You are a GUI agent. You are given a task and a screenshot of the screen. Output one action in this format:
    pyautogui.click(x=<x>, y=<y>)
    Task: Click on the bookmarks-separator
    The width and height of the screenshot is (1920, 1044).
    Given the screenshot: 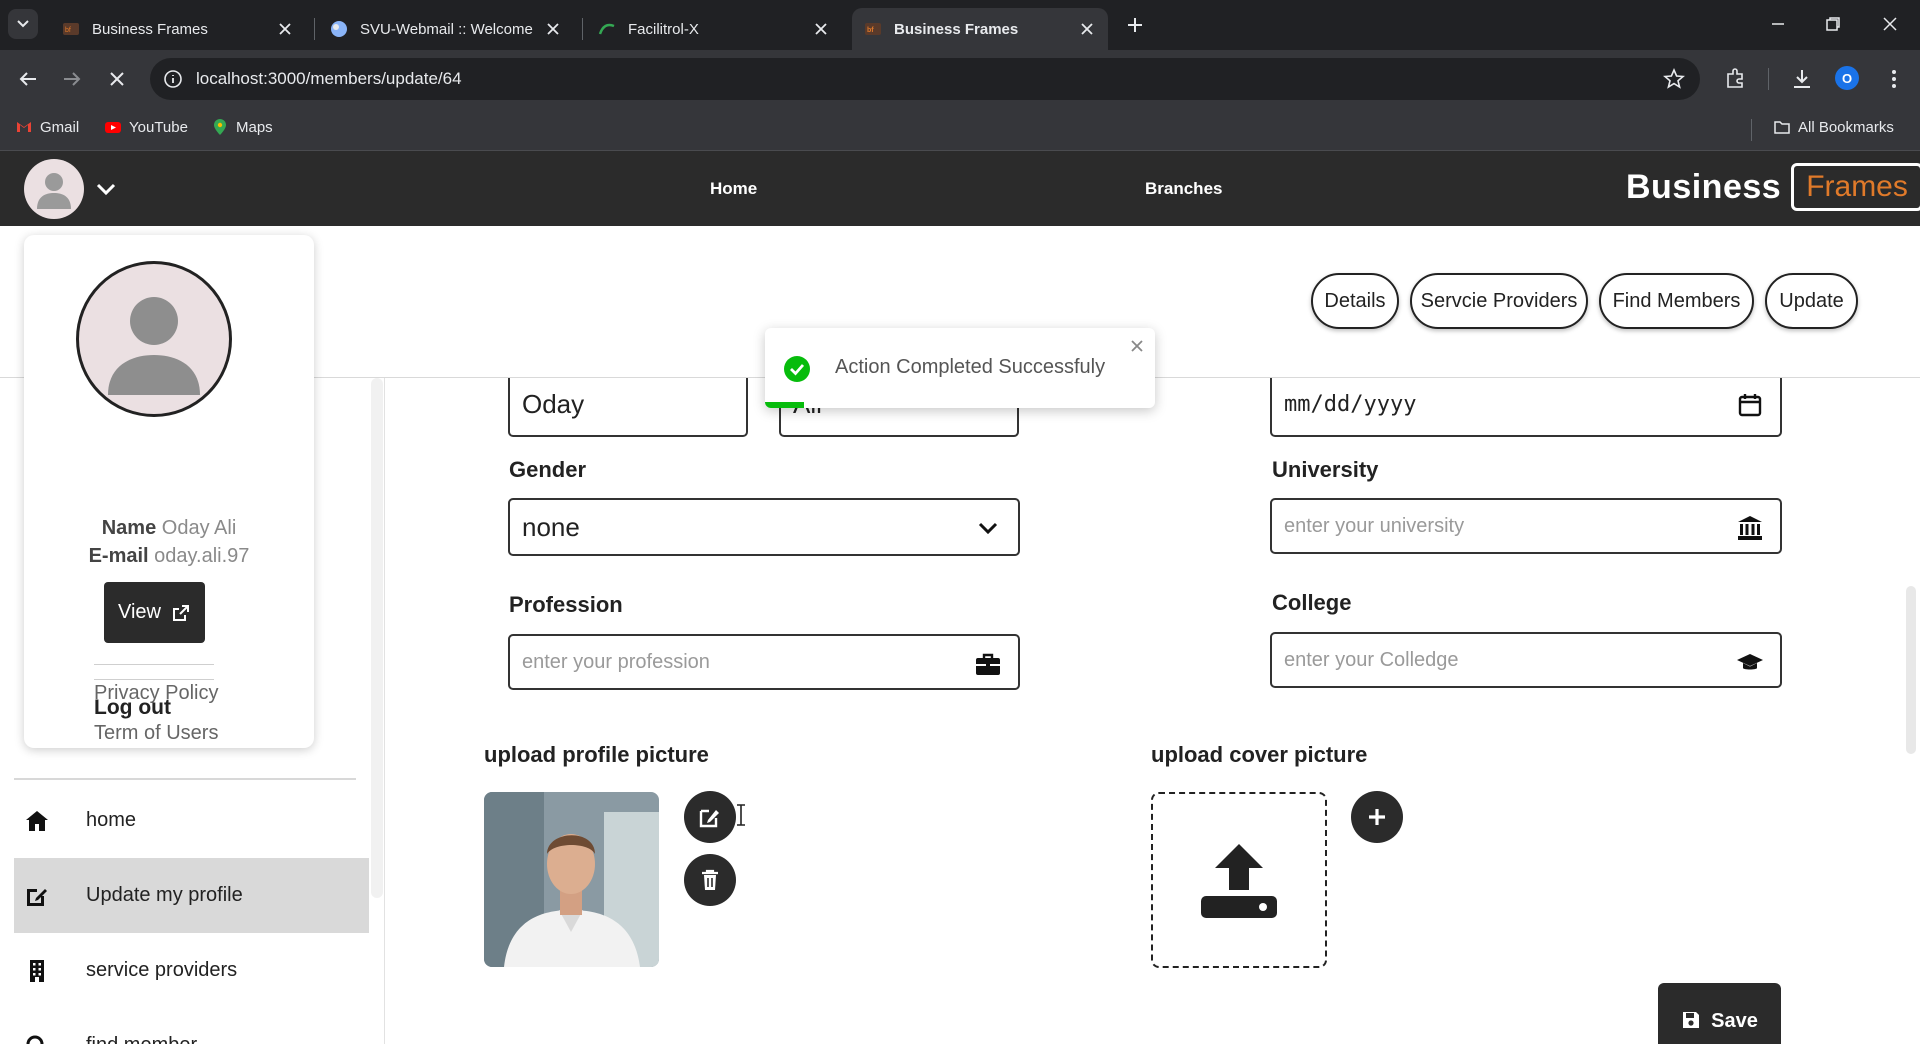 What is the action you would take?
    pyautogui.click(x=1751, y=130)
    